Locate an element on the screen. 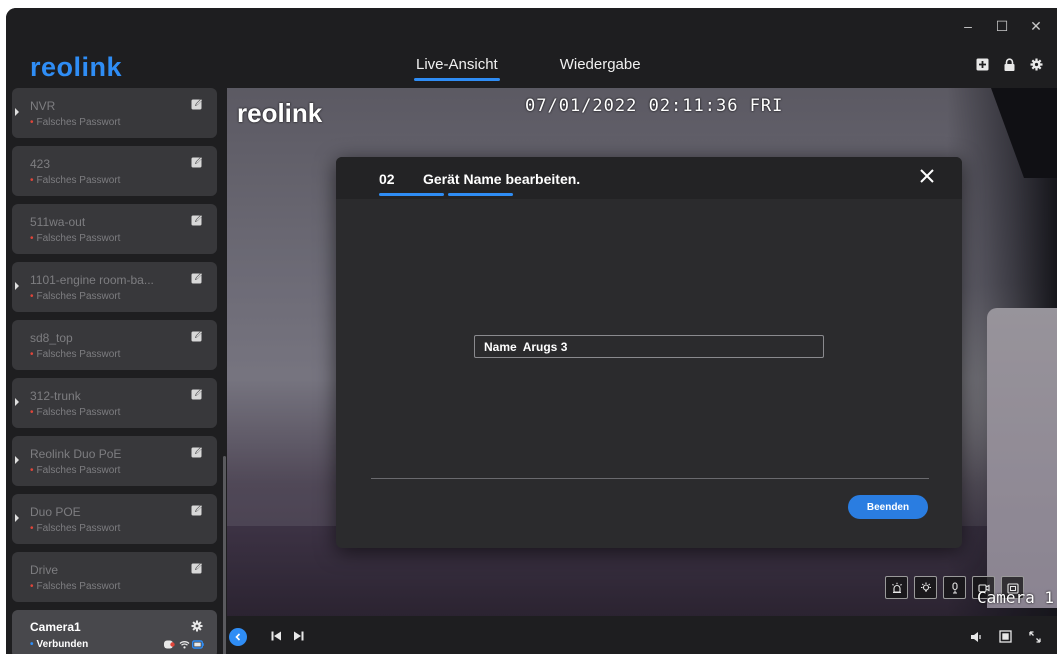  microphone-icon is located at coordinates (954, 587).